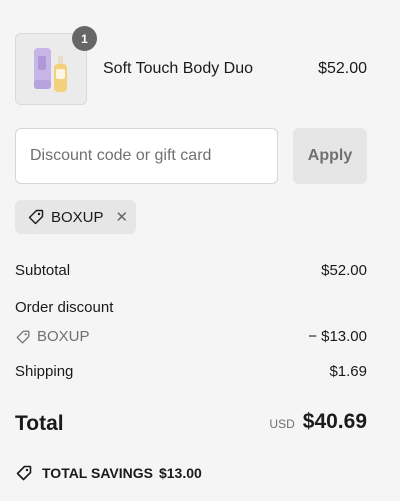 The width and height of the screenshot is (400, 501). I want to click on order-discount-label: Order discount, so click(64, 307).